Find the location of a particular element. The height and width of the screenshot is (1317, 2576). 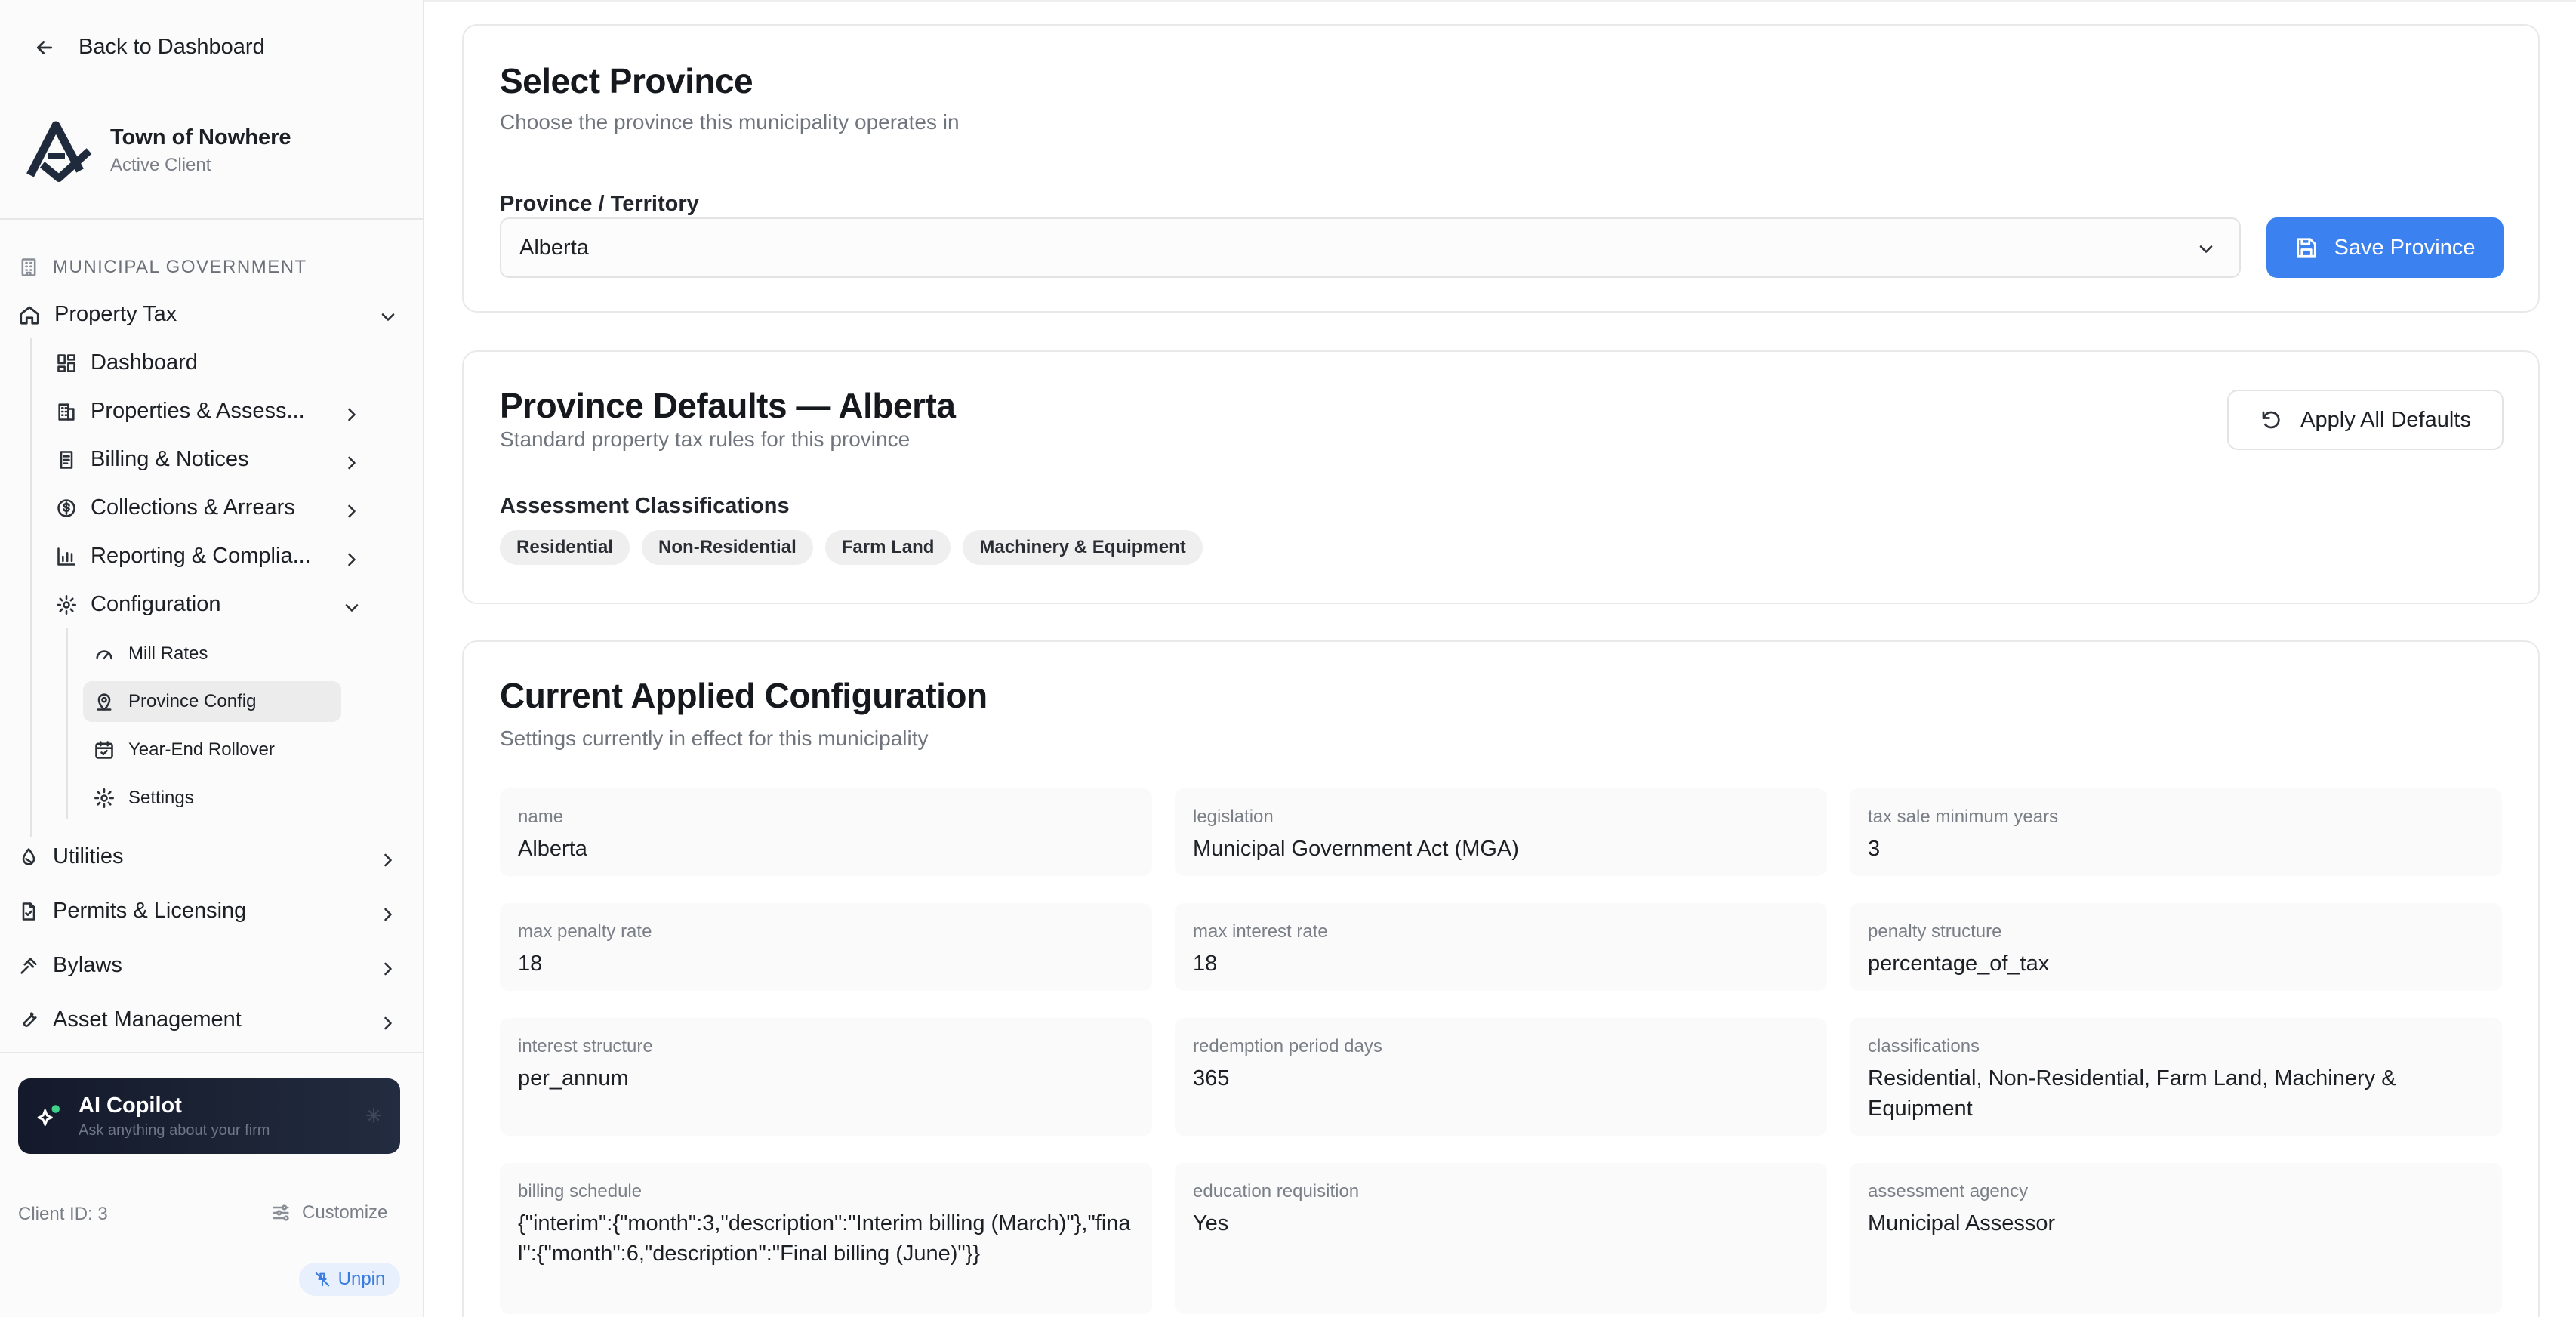

config-value: Alberta is located at coordinates (552, 849).